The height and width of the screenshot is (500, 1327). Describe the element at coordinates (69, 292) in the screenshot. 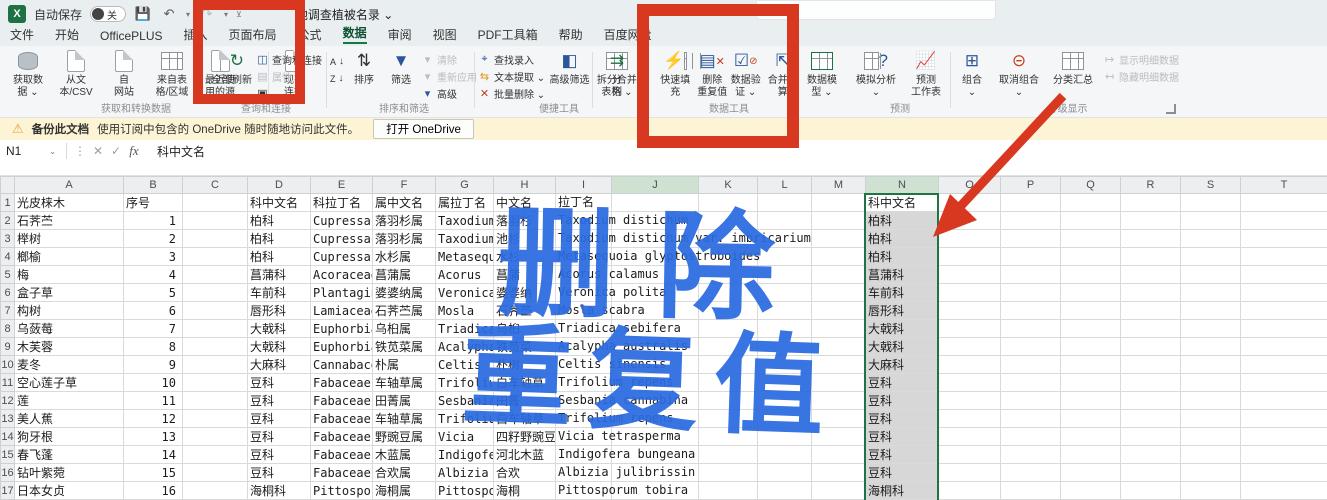

I see `cell-A6: 盒子草` at that location.